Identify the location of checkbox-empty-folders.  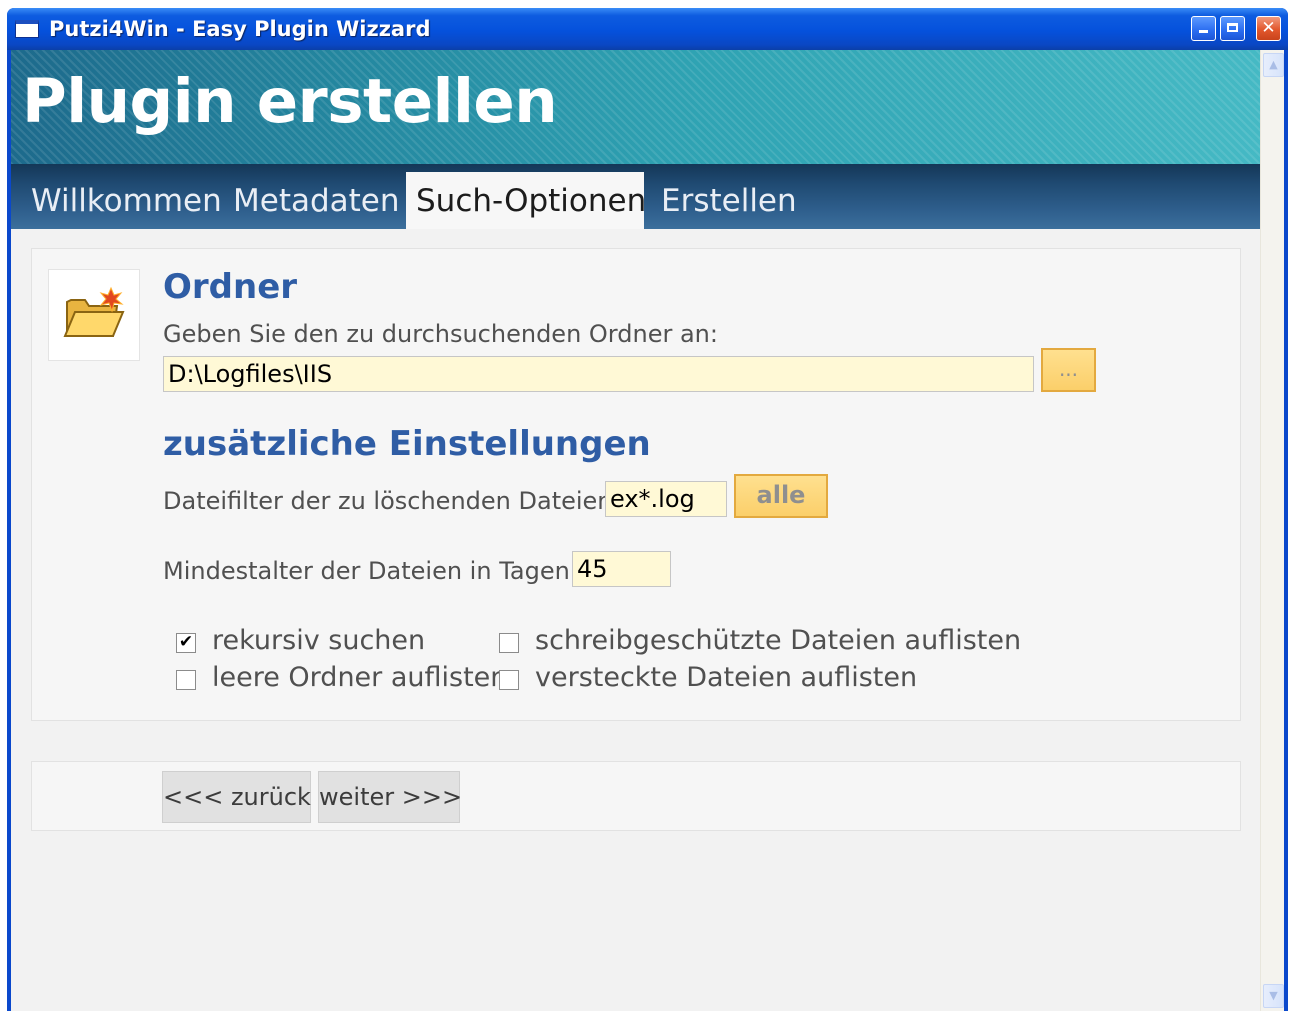
(186, 680).